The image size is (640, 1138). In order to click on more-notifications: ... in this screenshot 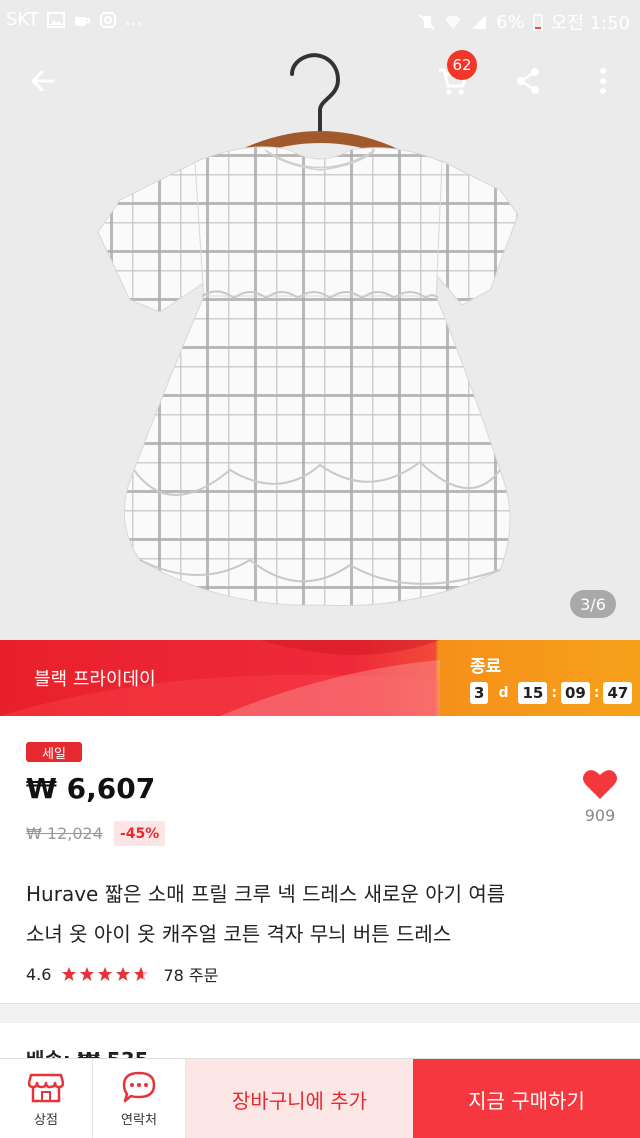, I will do `click(133, 19)`.